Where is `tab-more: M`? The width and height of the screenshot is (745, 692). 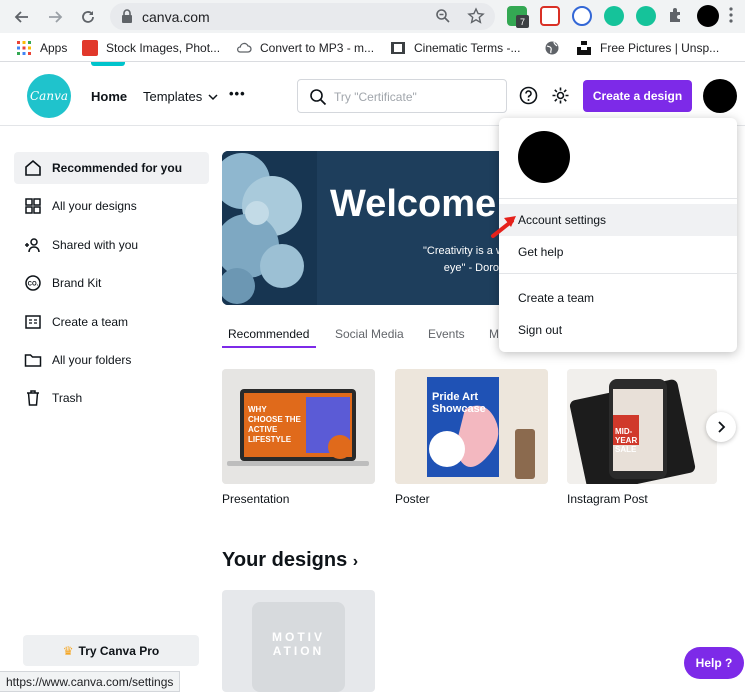 tab-more: M is located at coordinates (494, 334).